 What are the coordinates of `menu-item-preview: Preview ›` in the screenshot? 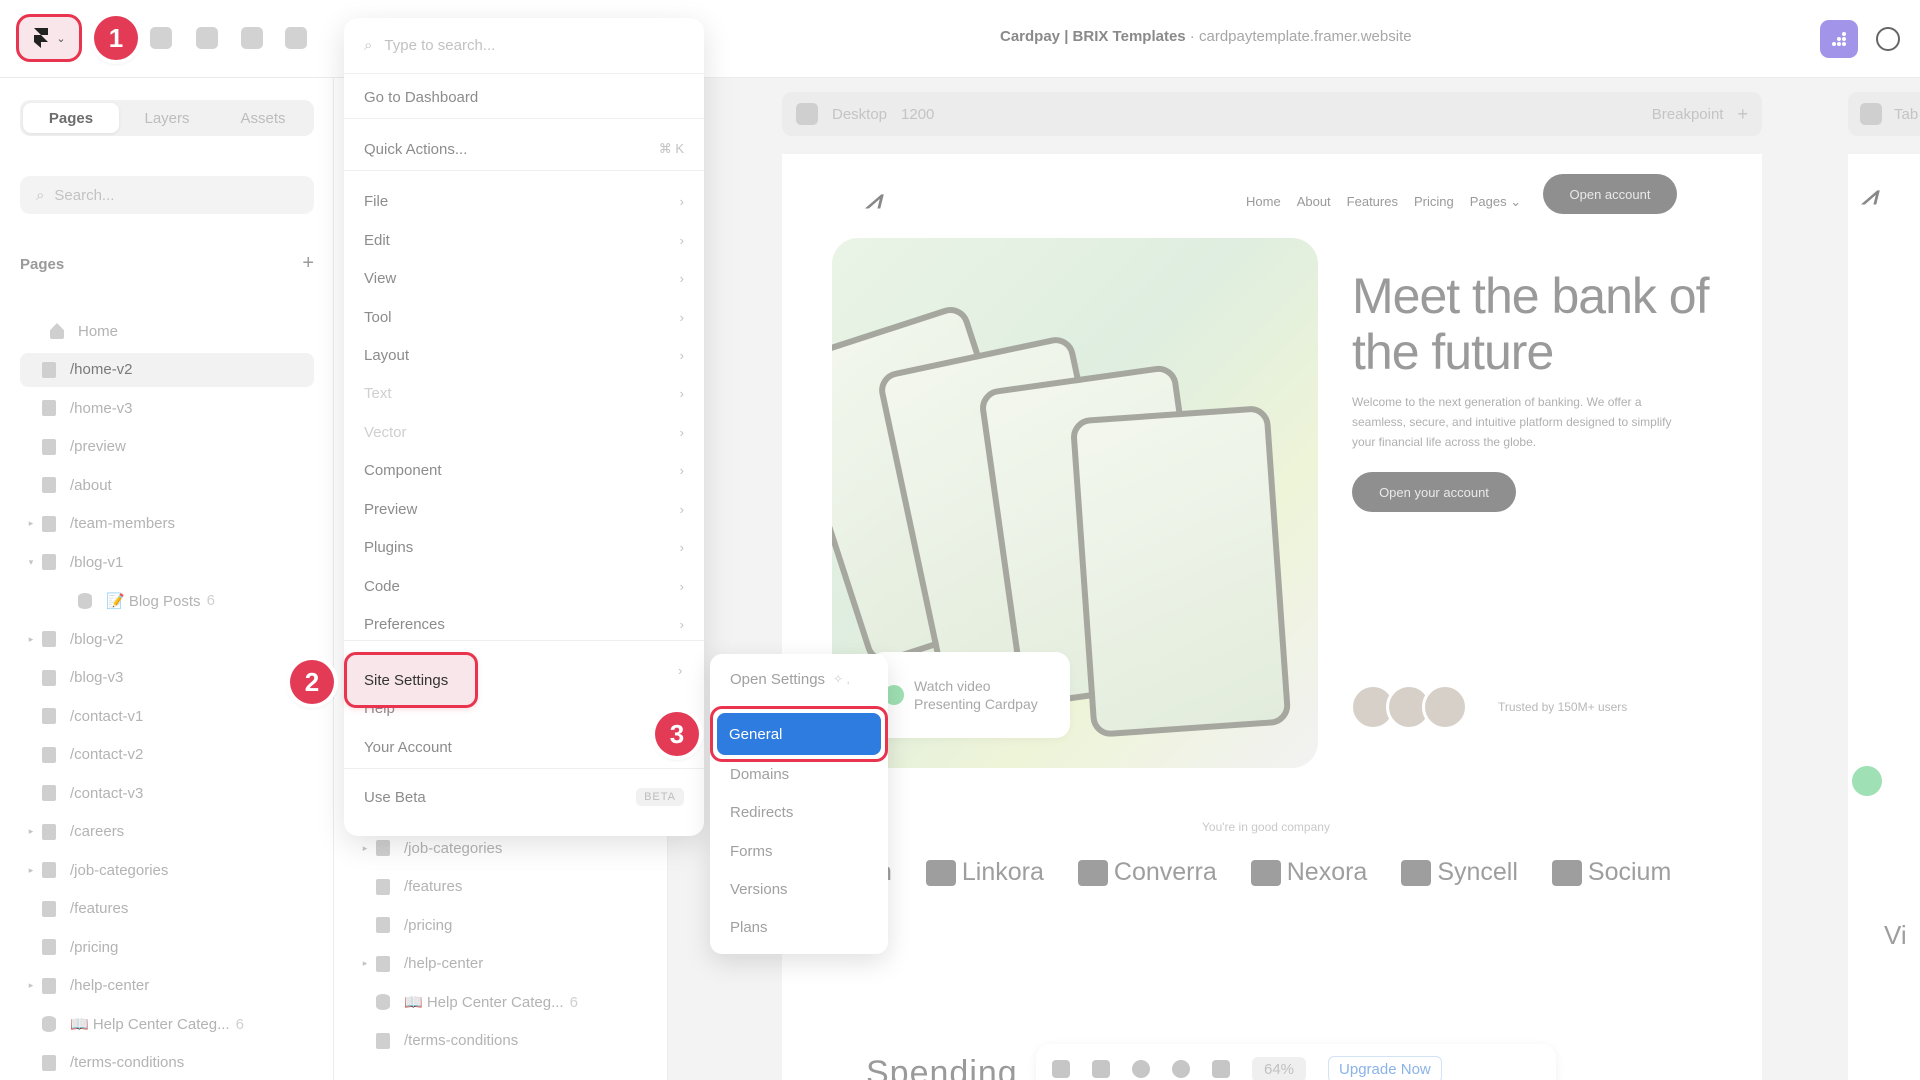 It's located at (524, 509).